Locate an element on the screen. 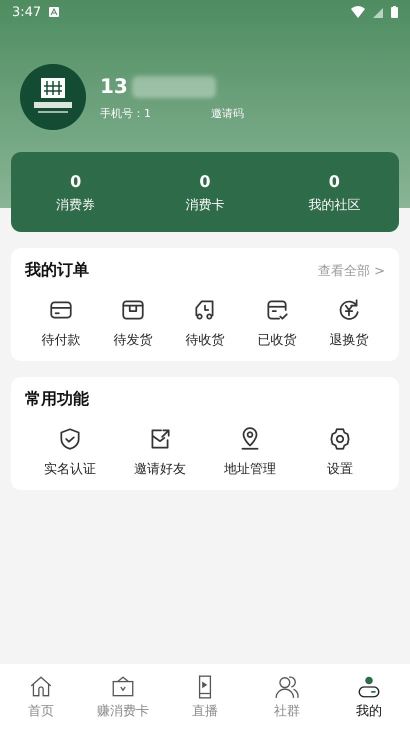 Image resolution: width=410 pixels, height=730 pixels. section-title: 我的订单 is located at coordinates (57, 270).